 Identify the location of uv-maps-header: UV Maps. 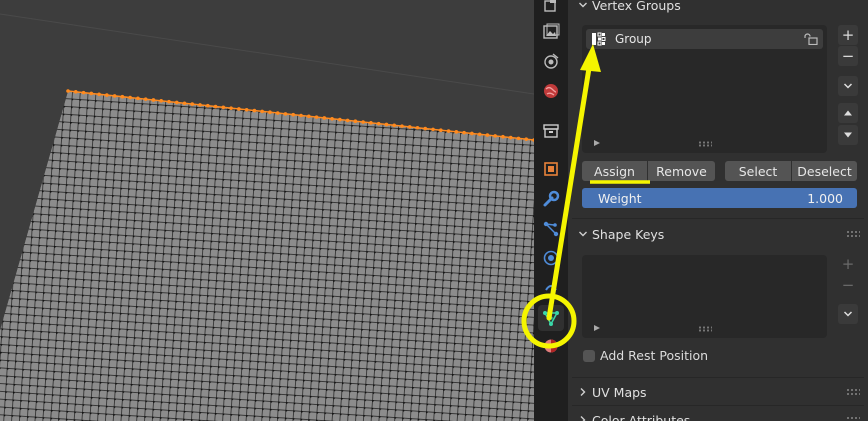
(718, 392).